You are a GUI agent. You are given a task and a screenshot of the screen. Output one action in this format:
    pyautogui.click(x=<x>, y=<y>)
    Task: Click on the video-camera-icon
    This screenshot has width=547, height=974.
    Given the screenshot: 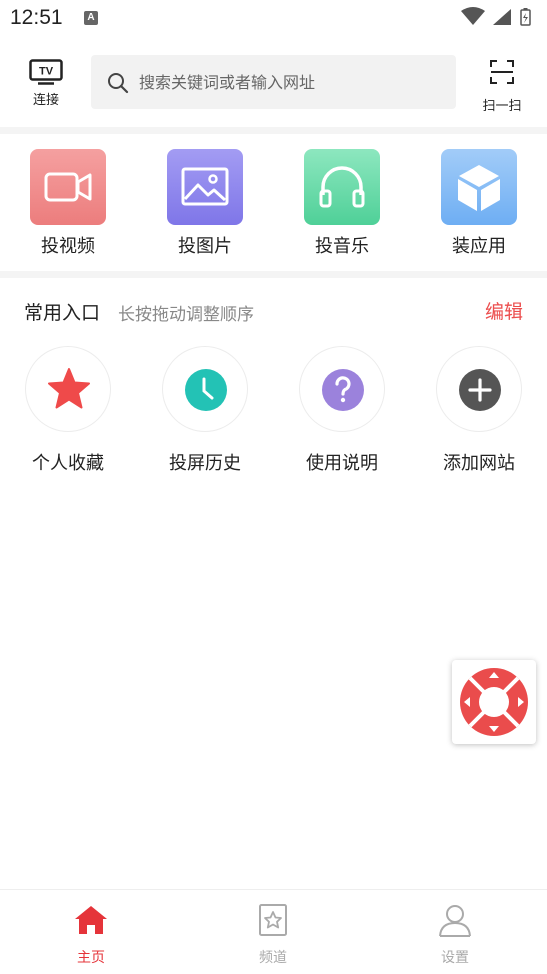 What is the action you would take?
    pyautogui.click(x=68, y=187)
    